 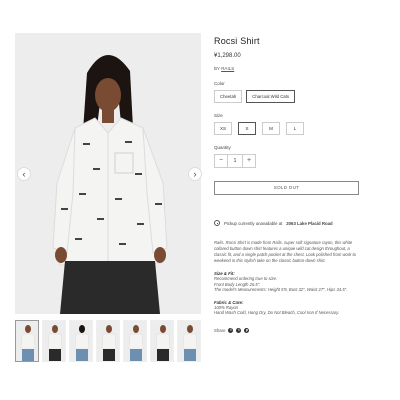 I want to click on size-option-xs: XS, so click(x=223, y=128).